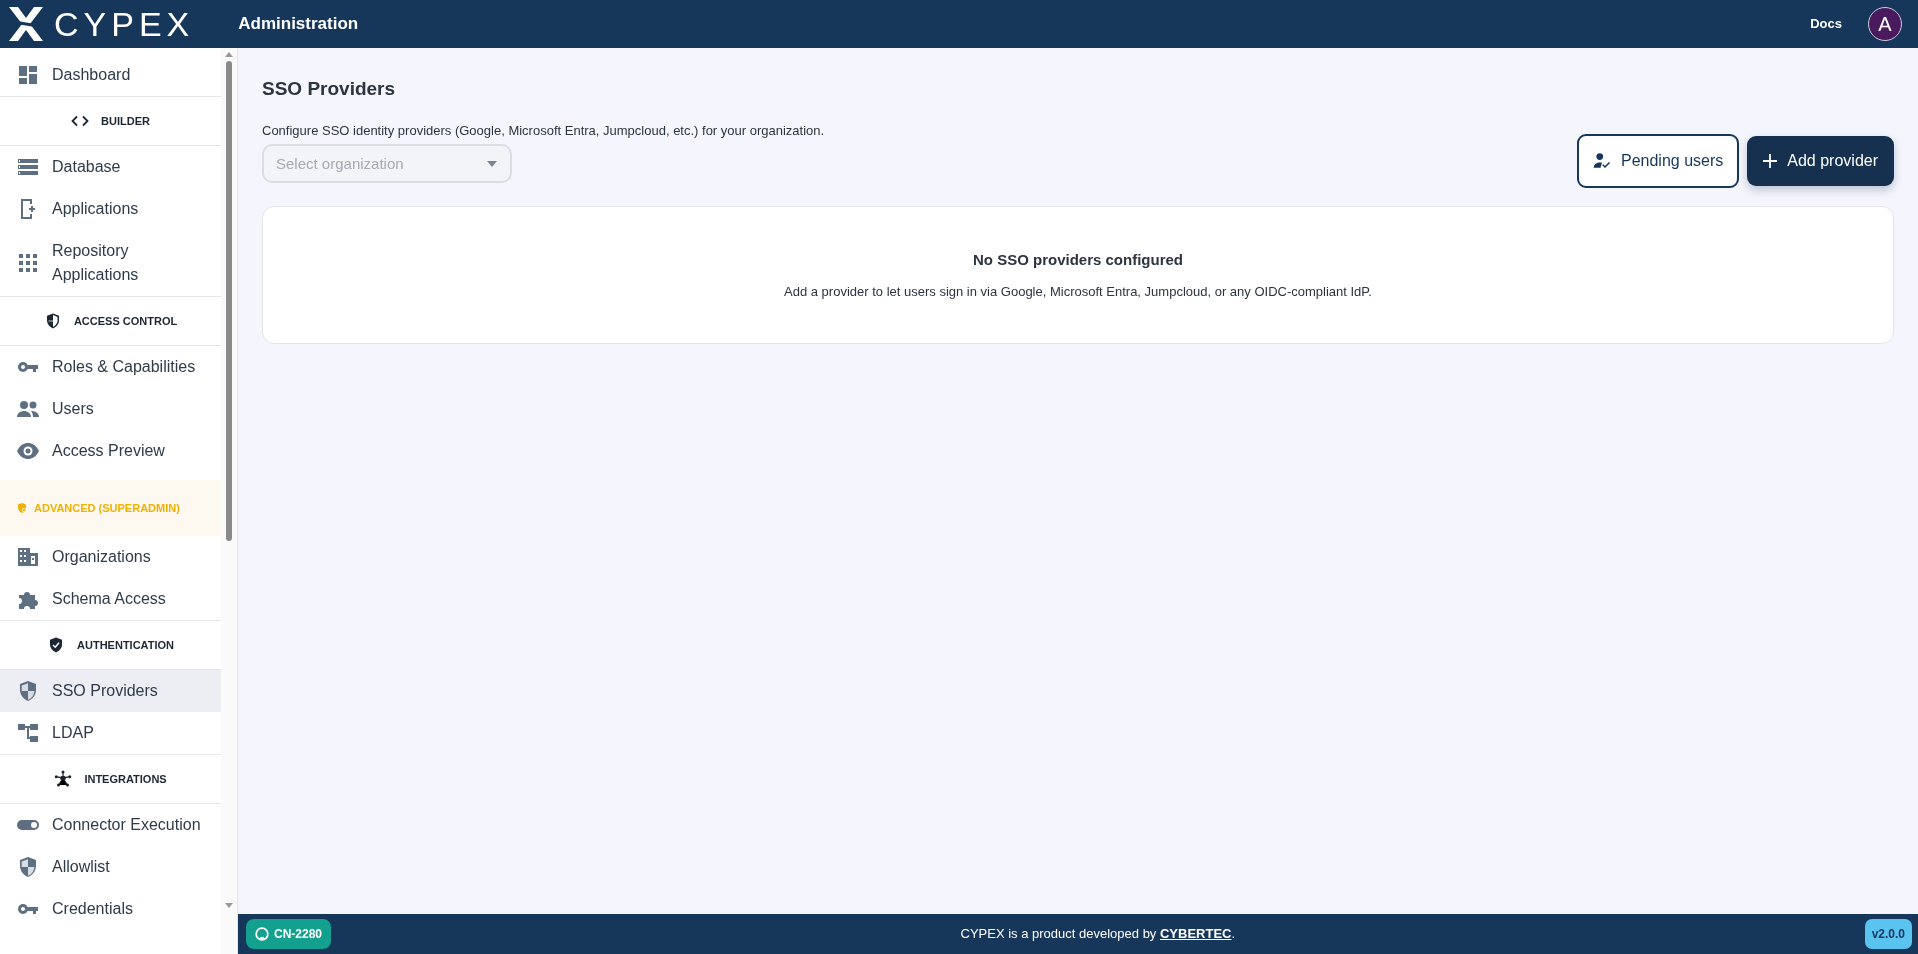  Describe the element at coordinates (1078, 260) in the screenshot. I see `empty-state-title: No SSO providers configured` at that location.